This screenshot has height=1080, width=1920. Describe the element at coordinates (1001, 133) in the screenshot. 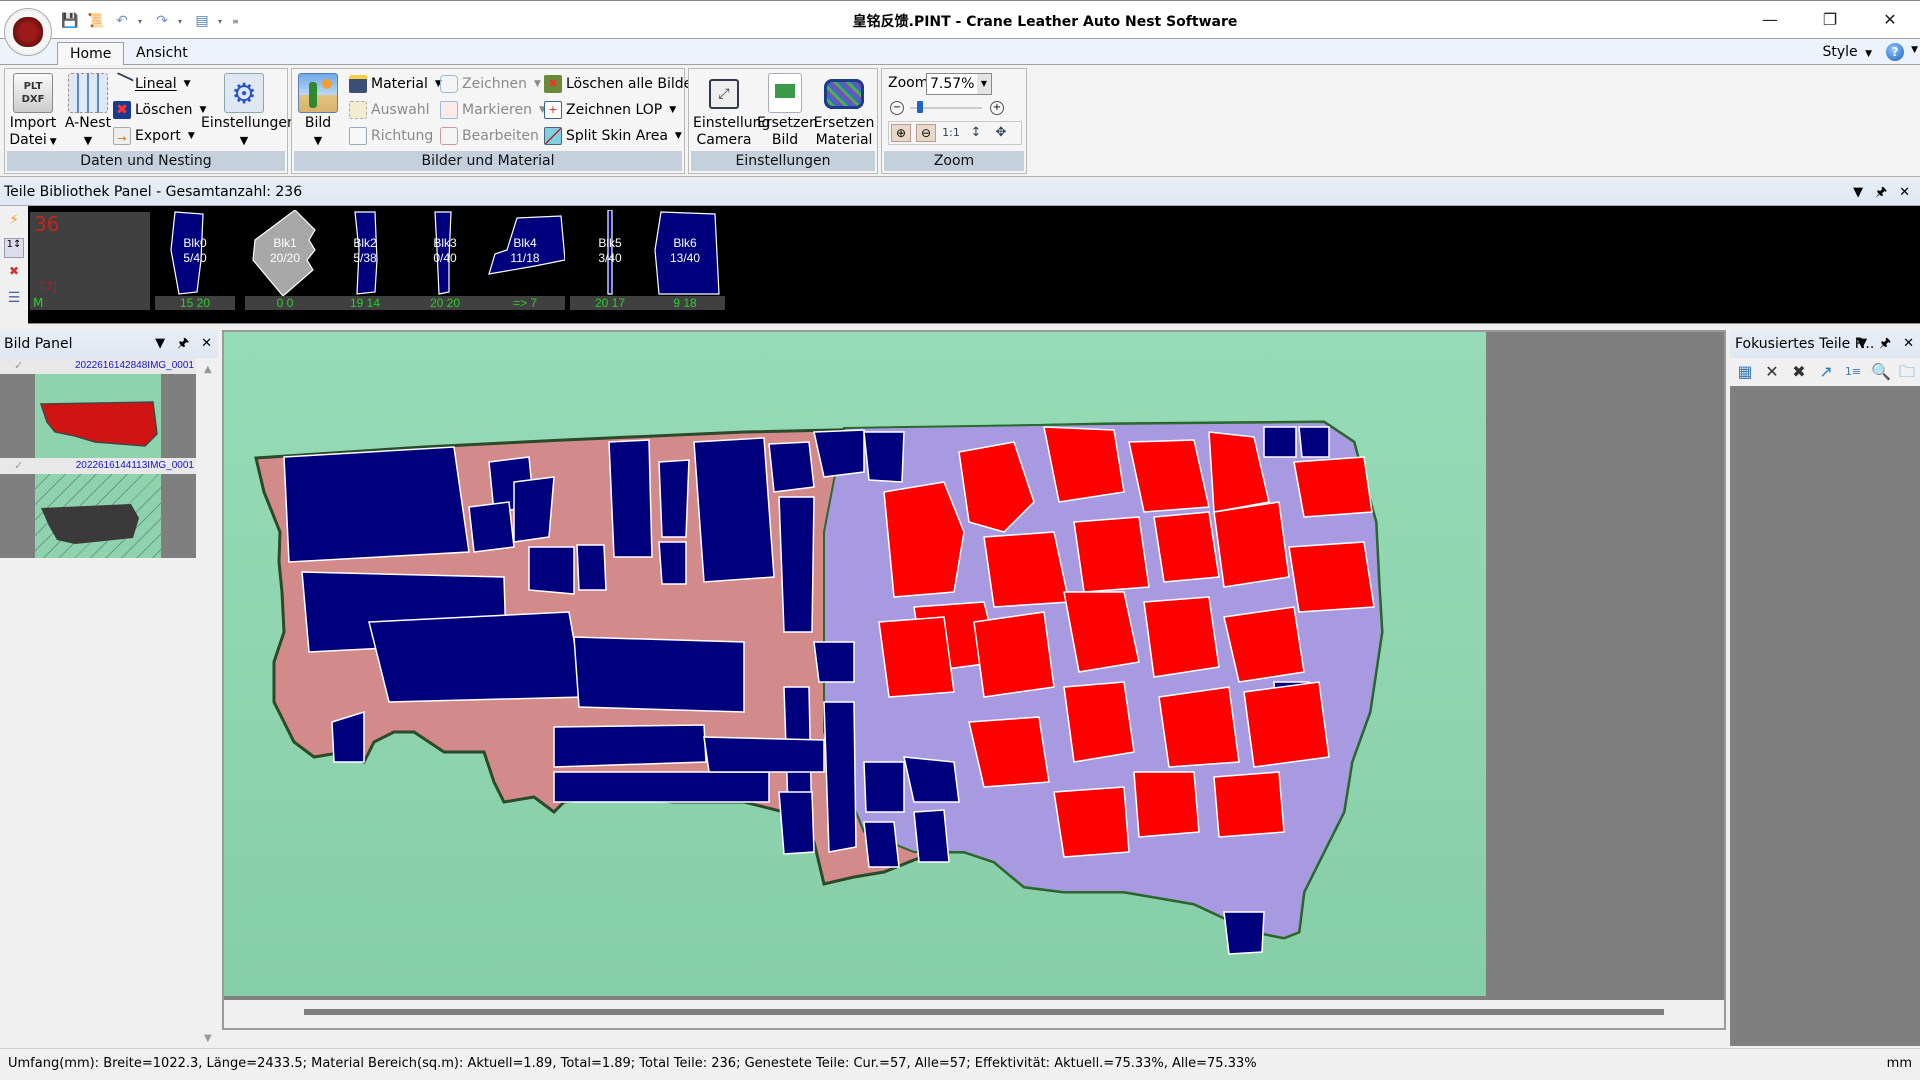

I see `zoom-fit-all-icon: ✥` at that location.